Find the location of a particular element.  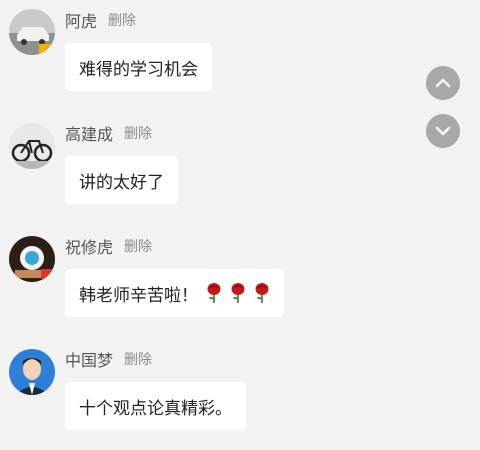

user-name: 阿虎 is located at coordinates (81, 20).